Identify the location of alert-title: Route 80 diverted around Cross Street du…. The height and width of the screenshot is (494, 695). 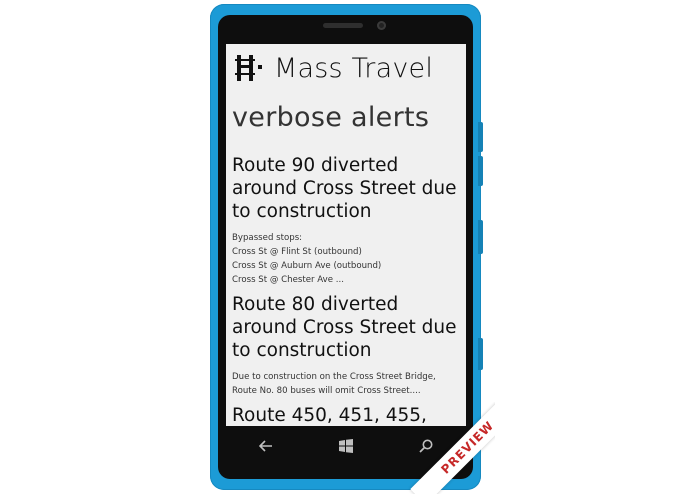
(344, 327).